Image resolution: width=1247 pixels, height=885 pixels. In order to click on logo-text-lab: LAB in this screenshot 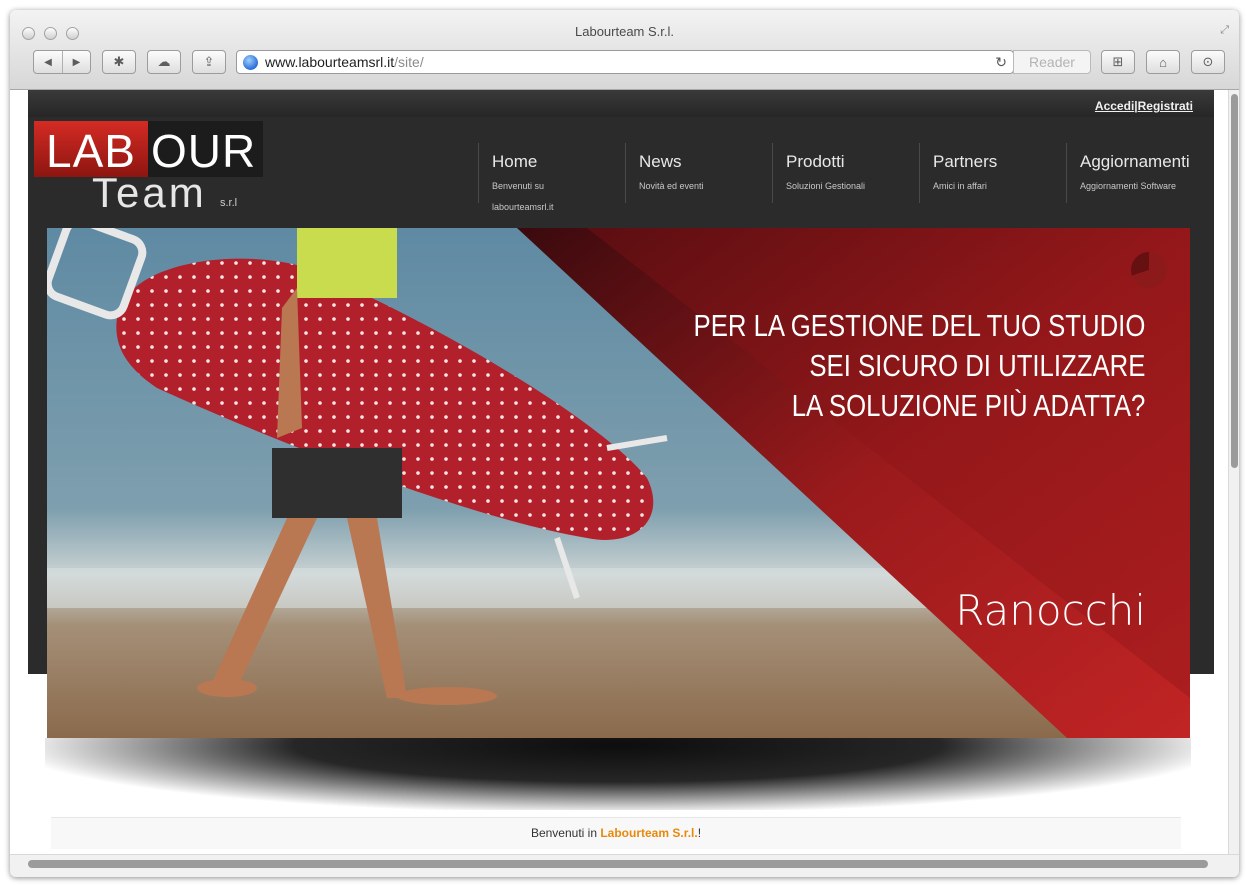, I will do `click(91, 151)`.